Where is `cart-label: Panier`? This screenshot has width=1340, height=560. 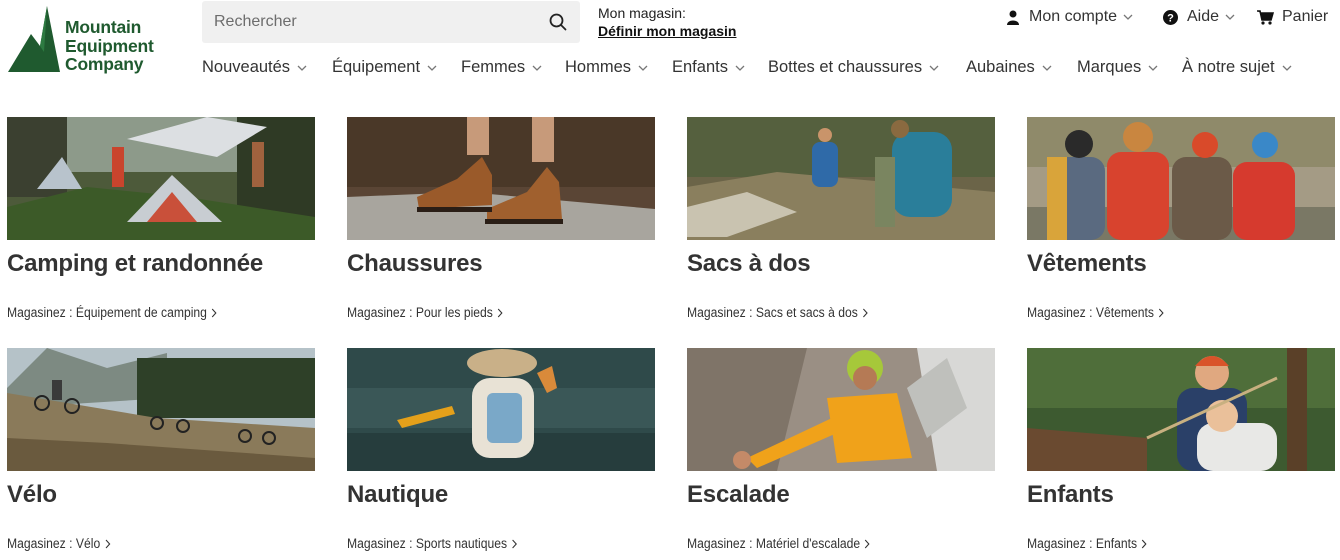
cart-label: Panier is located at coordinates (1305, 16).